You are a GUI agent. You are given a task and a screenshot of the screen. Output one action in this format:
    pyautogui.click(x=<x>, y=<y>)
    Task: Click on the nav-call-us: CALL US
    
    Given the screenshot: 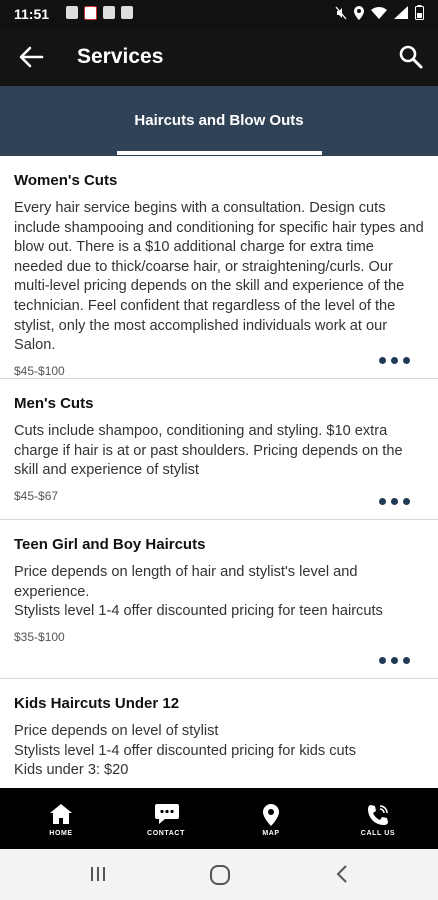 What is the action you would take?
    pyautogui.click(x=378, y=818)
    